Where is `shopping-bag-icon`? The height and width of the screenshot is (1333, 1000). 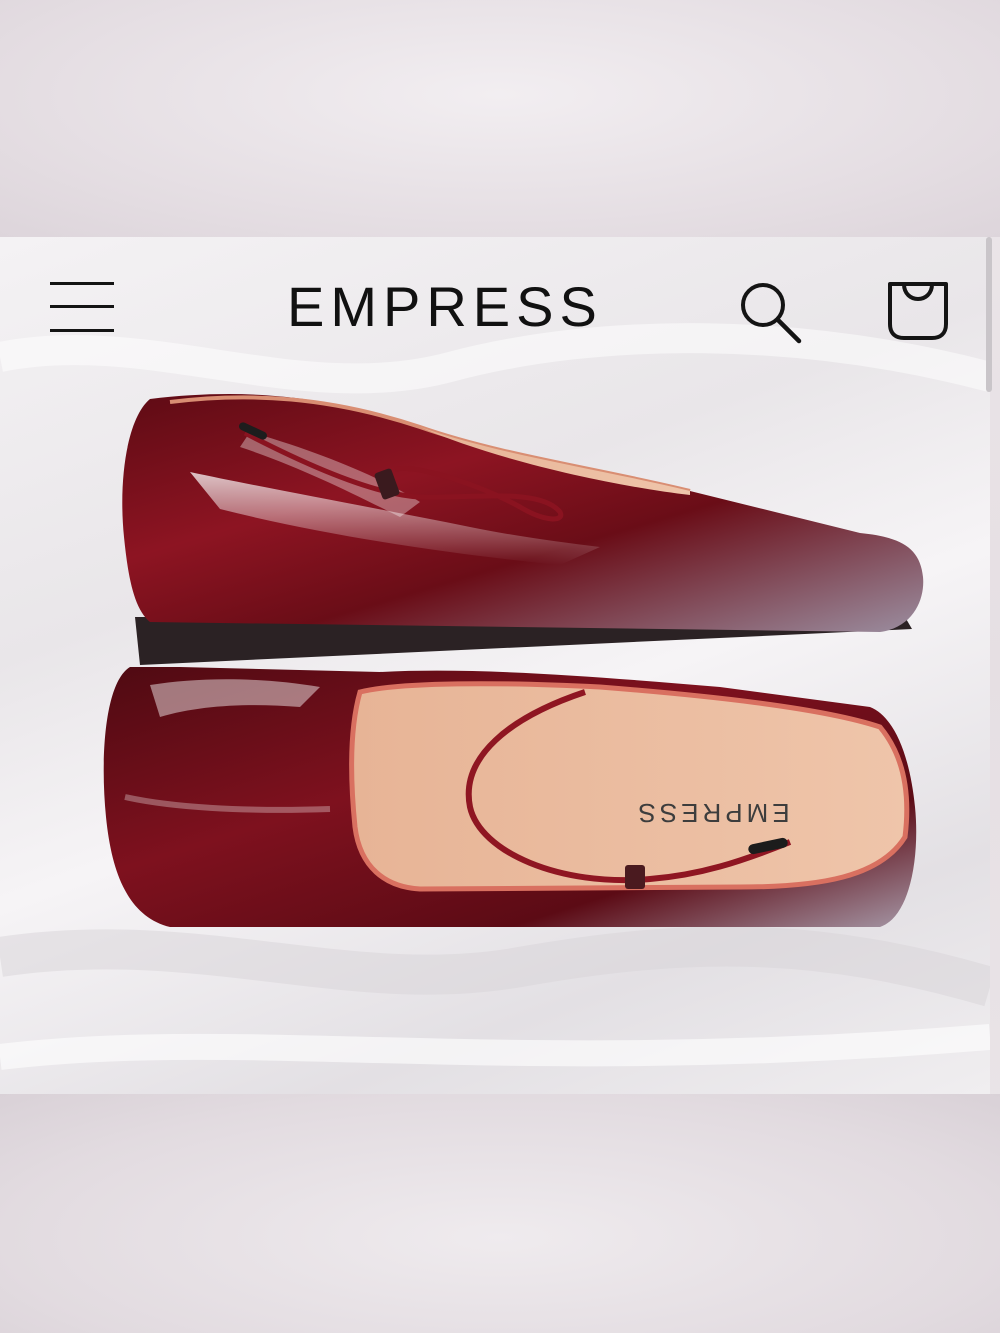
shopping-bag-icon is located at coordinates (918, 311).